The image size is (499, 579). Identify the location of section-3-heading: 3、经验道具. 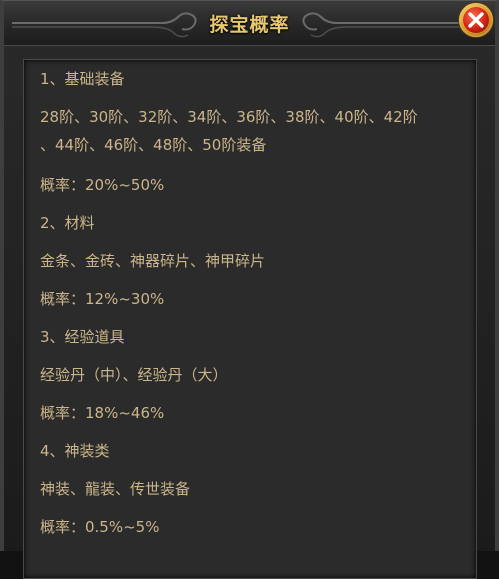
(82, 337).